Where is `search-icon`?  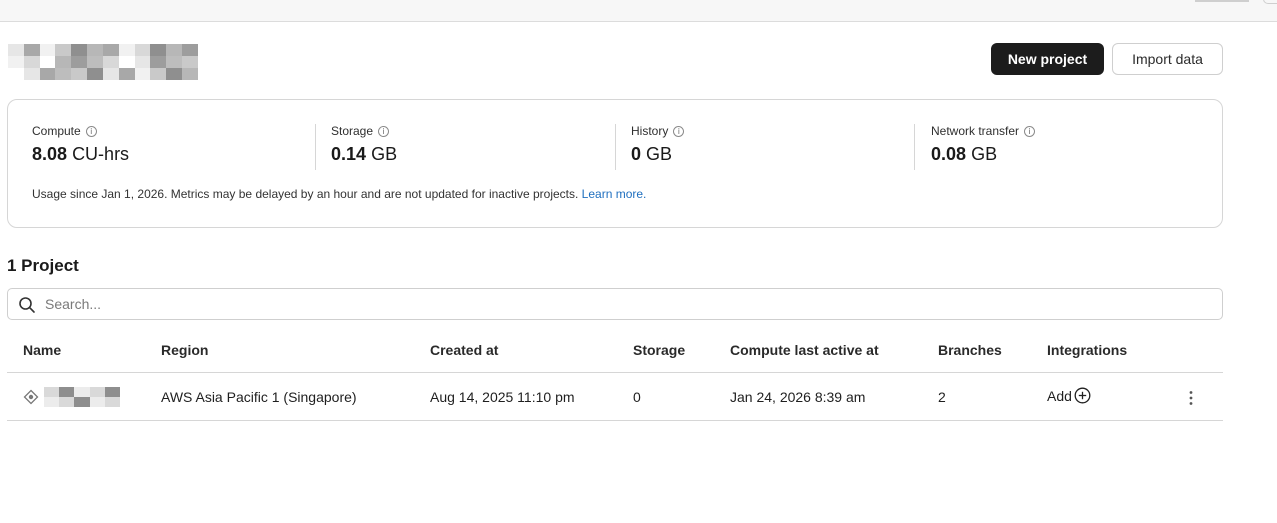
search-icon is located at coordinates (27, 305).